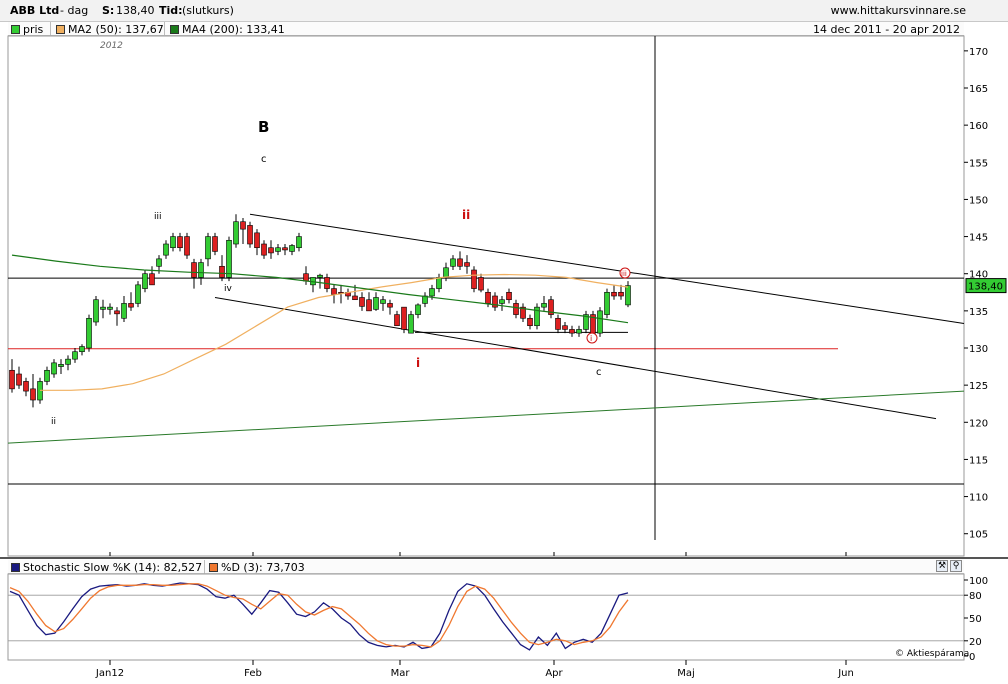 Image resolution: width=1008 pixels, height=684 pixels. What do you see at coordinates (111, 46) in the screenshot?
I see `year-label: 2012` at bounding box center [111, 46].